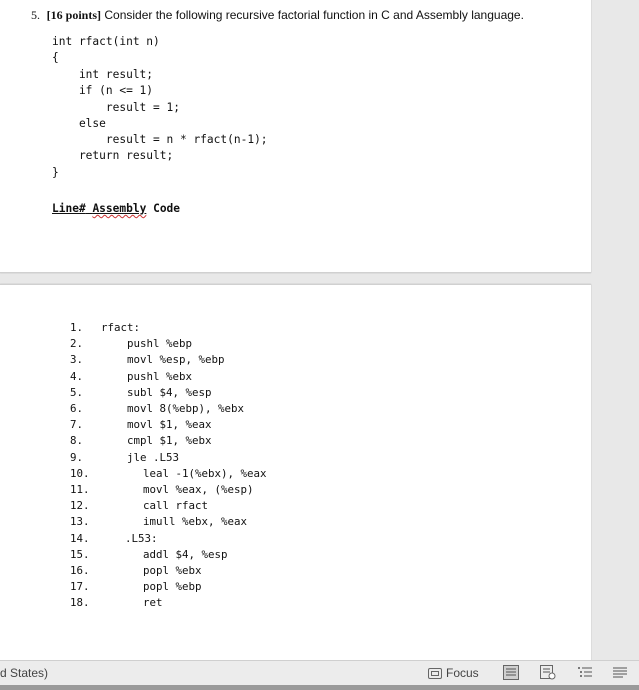 Image resolution: width=639 pixels, height=690 pixels. What do you see at coordinates (77, 457) in the screenshot?
I see `line-number: 9.` at bounding box center [77, 457].